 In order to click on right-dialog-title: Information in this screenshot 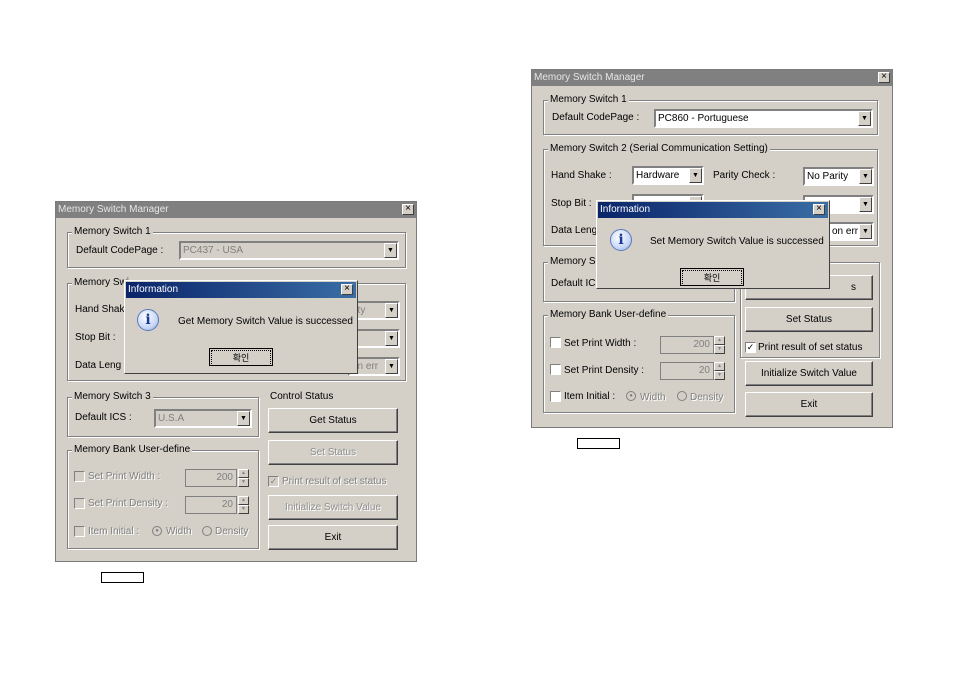, I will do `click(713, 210)`.